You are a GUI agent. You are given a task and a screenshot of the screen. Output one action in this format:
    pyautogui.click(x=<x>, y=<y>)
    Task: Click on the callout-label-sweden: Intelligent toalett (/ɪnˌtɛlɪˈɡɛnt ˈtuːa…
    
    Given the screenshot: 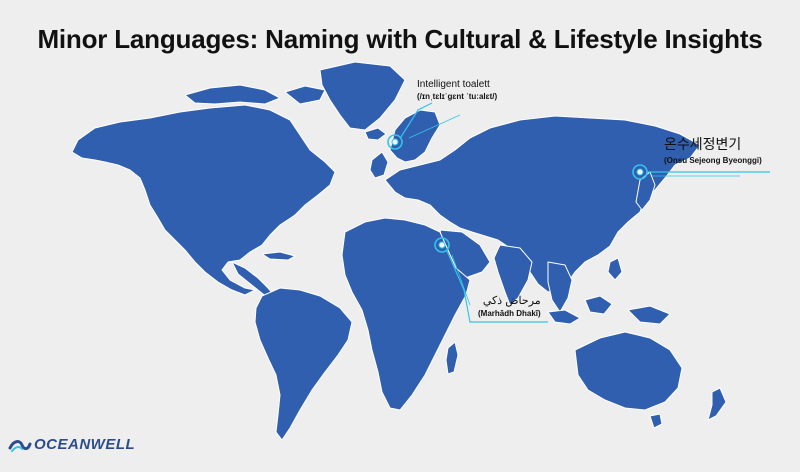 What is the action you would take?
    pyautogui.click(x=457, y=90)
    